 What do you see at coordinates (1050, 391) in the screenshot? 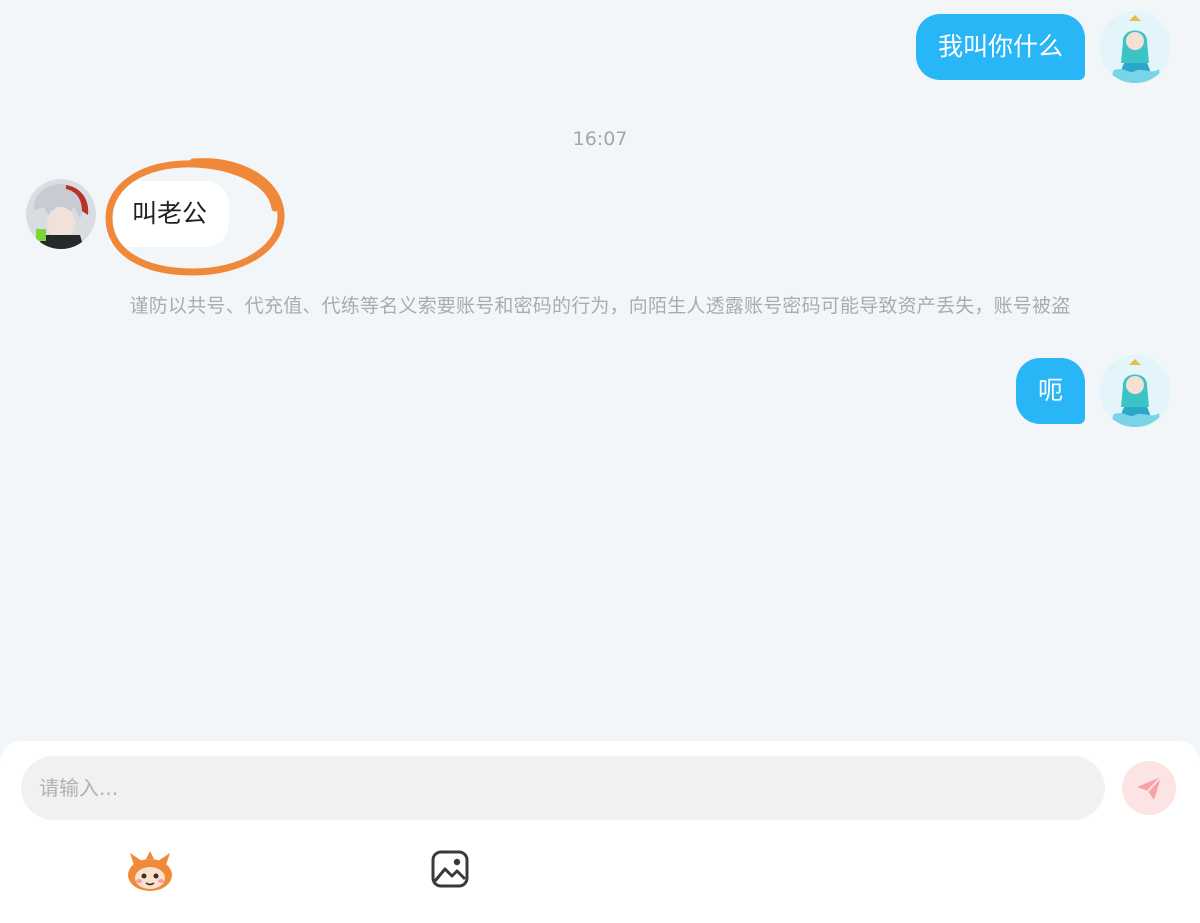
I see `message-bubble: 呃` at bounding box center [1050, 391].